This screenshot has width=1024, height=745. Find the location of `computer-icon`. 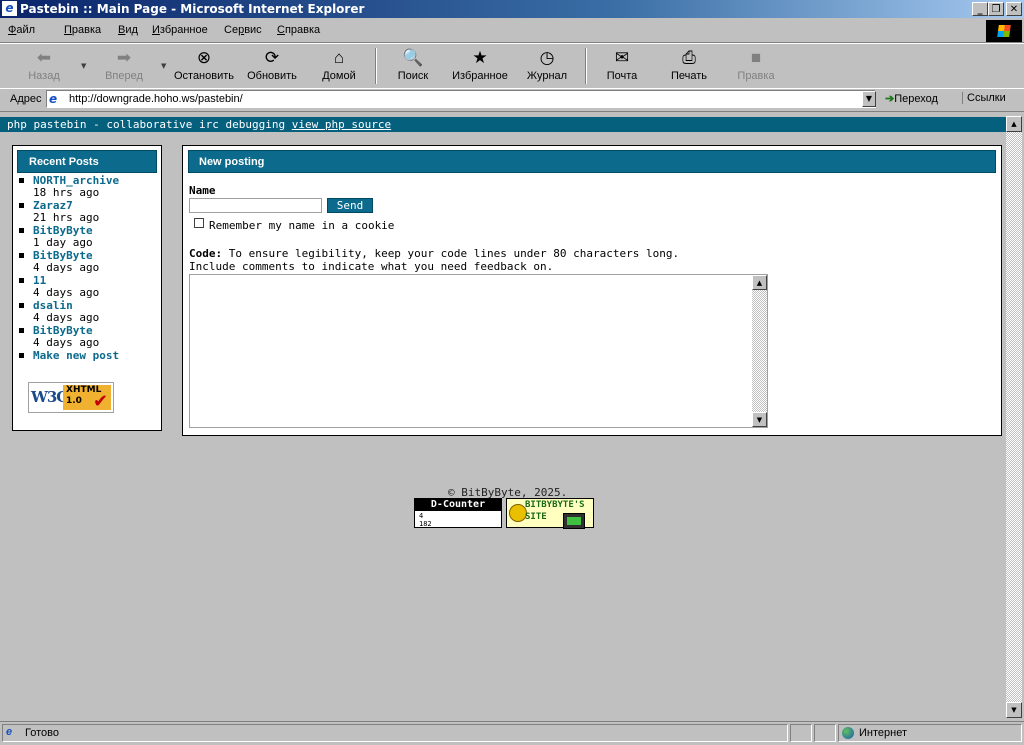

computer-icon is located at coordinates (574, 521).